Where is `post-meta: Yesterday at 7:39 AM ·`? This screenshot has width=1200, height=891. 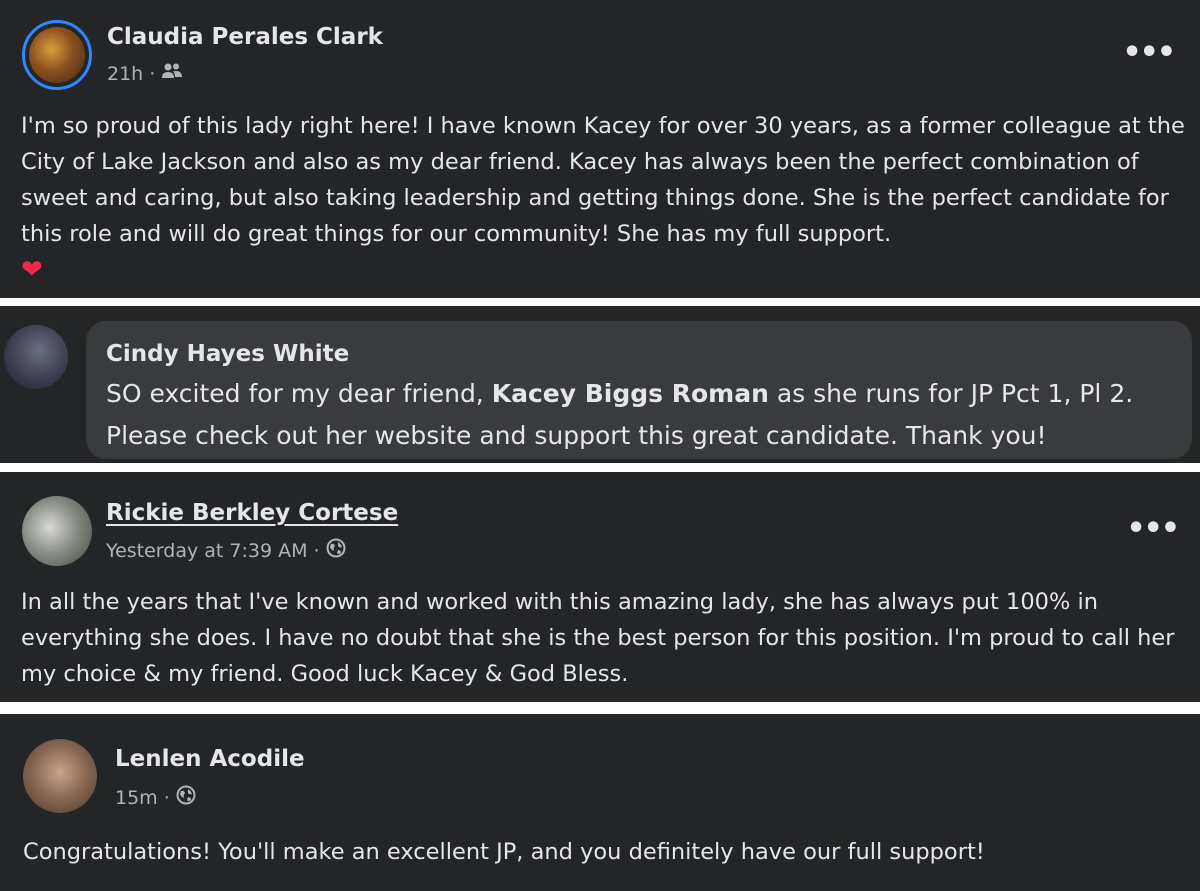
post-meta: Yesterday at 7:39 AM · is located at coordinates (226, 550).